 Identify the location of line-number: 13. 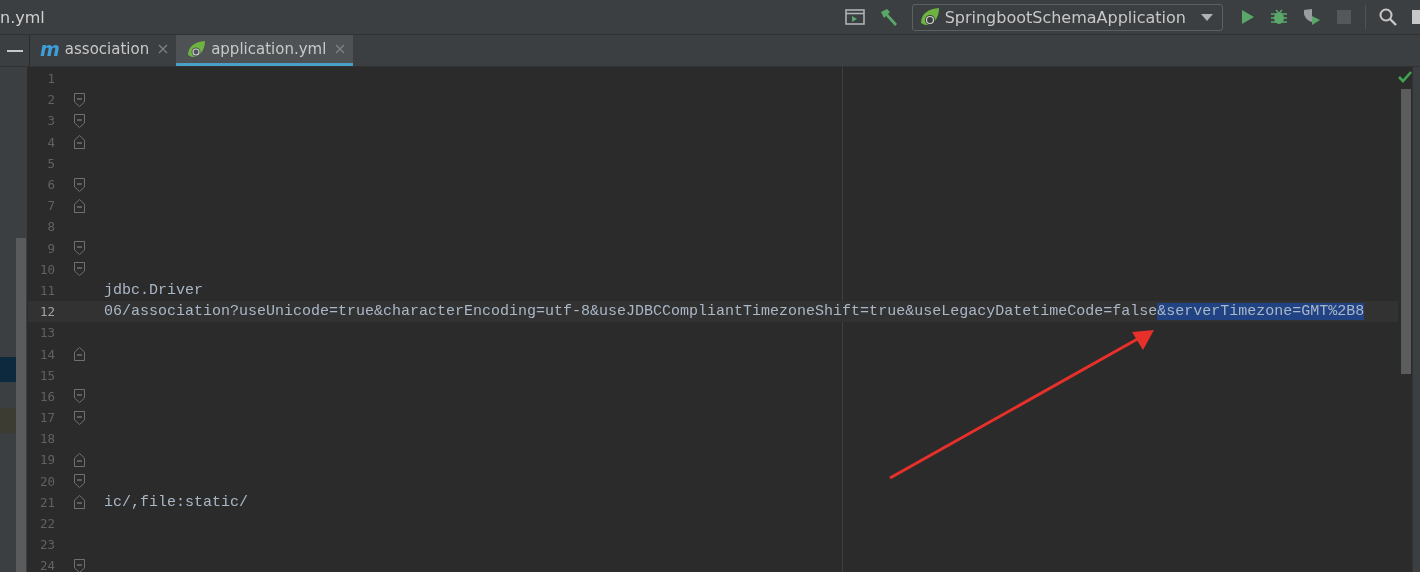
(46, 333).